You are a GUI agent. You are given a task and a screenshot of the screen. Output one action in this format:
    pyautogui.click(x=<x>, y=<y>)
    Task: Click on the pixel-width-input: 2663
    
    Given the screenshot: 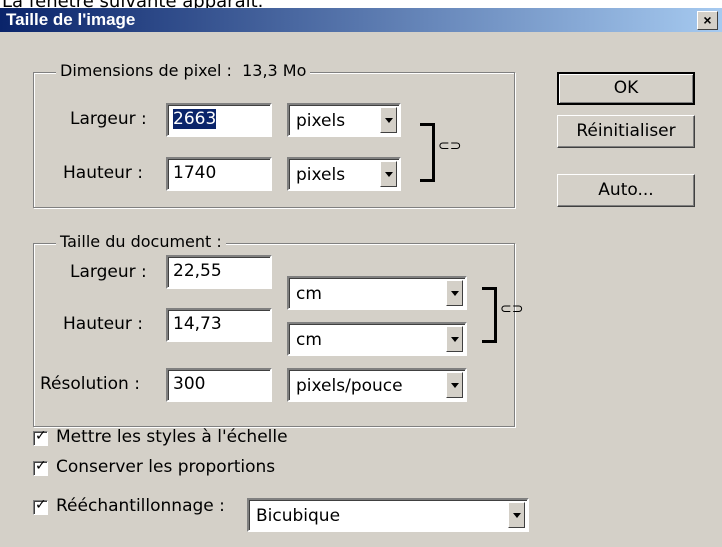 What is the action you would take?
    pyautogui.click(x=219, y=120)
    